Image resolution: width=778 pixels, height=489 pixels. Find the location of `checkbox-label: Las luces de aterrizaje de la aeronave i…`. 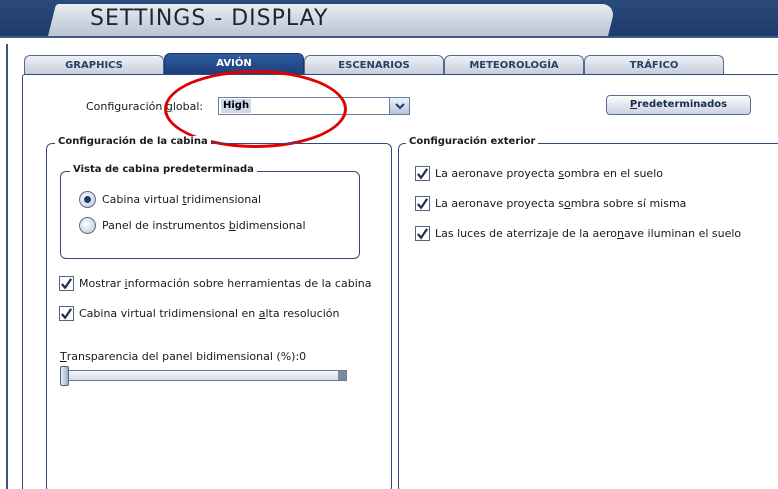

checkbox-label: Las luces de aterrizaje de la aeronave i… is located at coordinates (588, 233).